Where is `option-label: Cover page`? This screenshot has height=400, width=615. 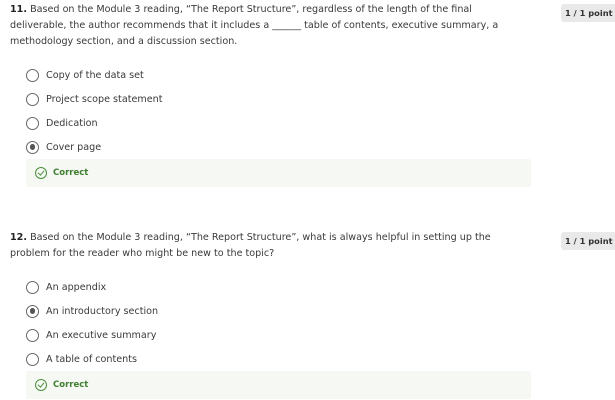 option-label: Cover page is located at coordinates (74, 147).